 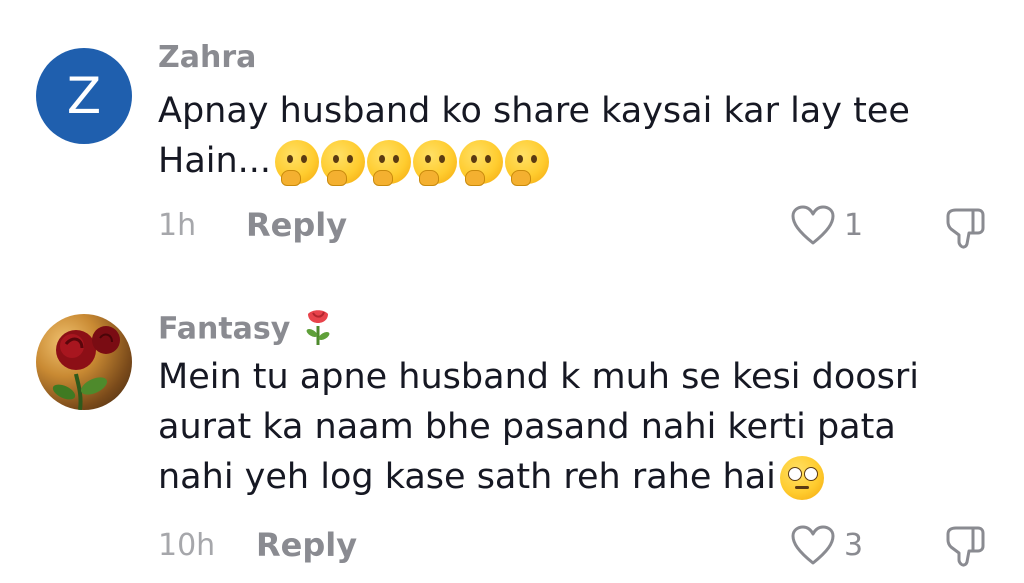 I want to click on like-button: 3, so click(x=826, y=545).